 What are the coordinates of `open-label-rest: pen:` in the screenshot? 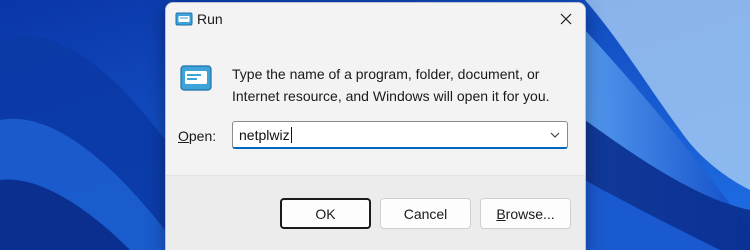 It's located at (202, 136).